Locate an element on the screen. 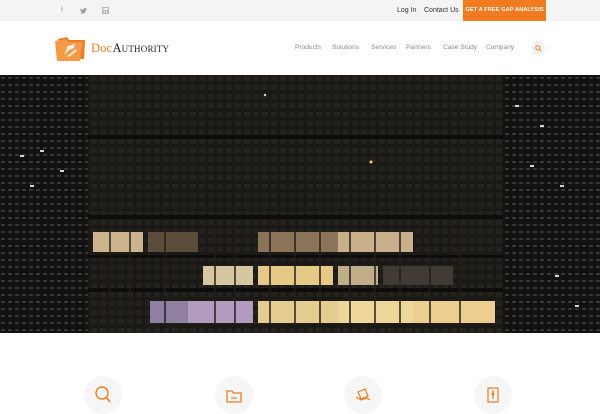 The image size is (600, 414). brand-name: DocAuthority is located at coordinates (130, 48).